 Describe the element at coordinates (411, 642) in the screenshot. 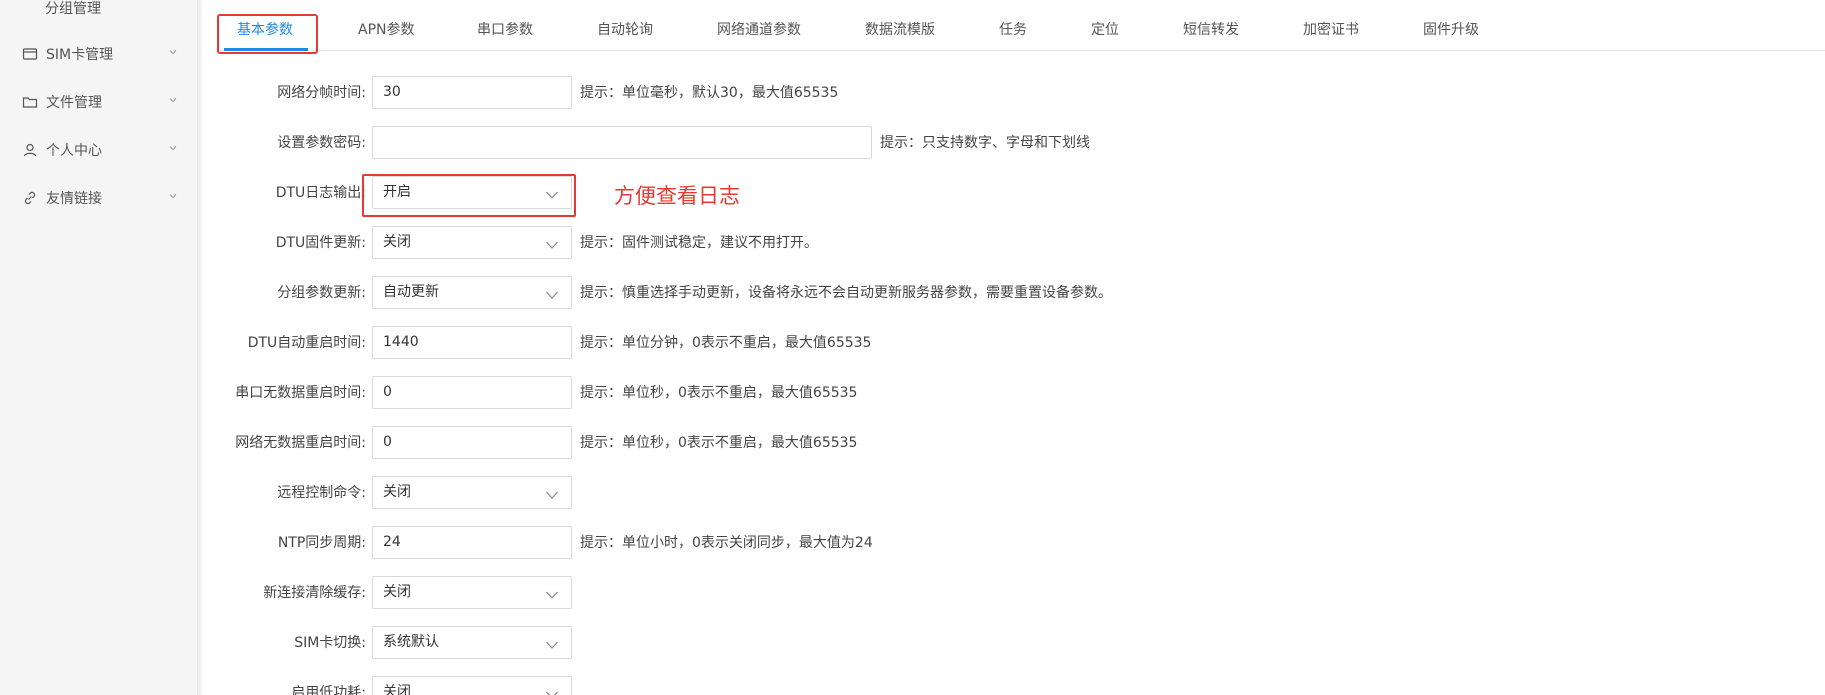

I see `select-value: 系统默认` at that location.